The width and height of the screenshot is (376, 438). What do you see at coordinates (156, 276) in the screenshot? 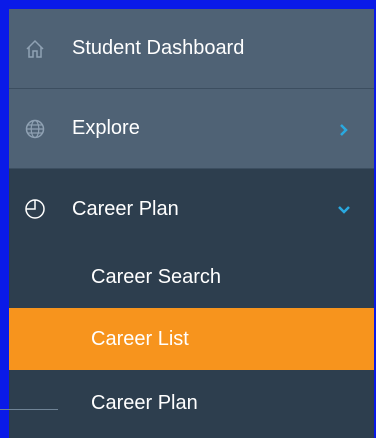
I see `subnav-item-label: Career Search` at bounding box center [156, 276].